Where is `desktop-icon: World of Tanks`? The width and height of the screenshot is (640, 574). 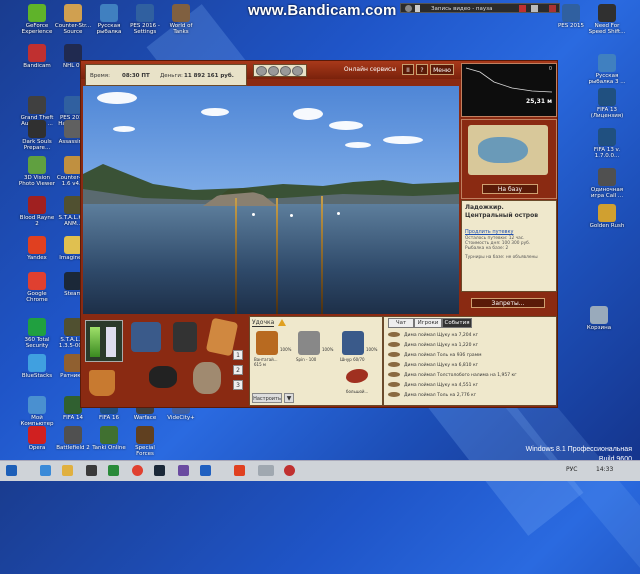 desktop-icon: World of Tanks is located at coordinates (181, 19).